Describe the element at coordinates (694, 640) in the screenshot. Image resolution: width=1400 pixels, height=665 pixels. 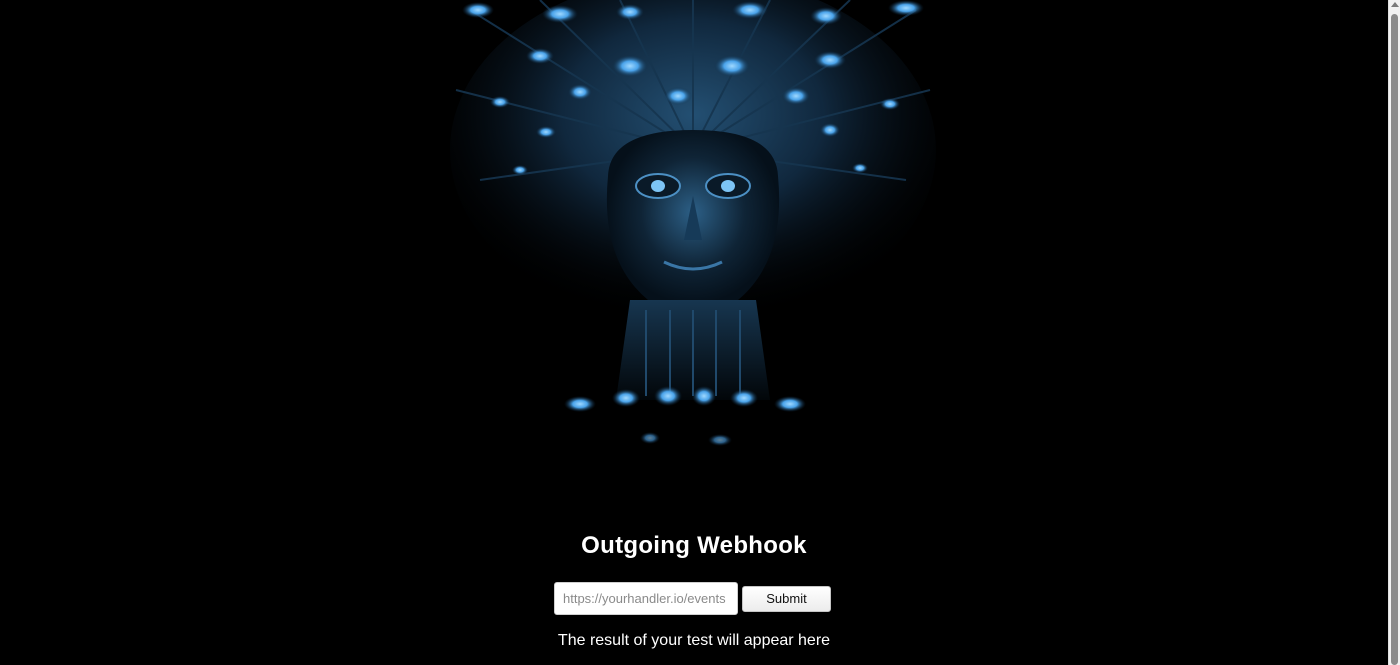
I see `result-text: The result of your test will appear here` at that location.